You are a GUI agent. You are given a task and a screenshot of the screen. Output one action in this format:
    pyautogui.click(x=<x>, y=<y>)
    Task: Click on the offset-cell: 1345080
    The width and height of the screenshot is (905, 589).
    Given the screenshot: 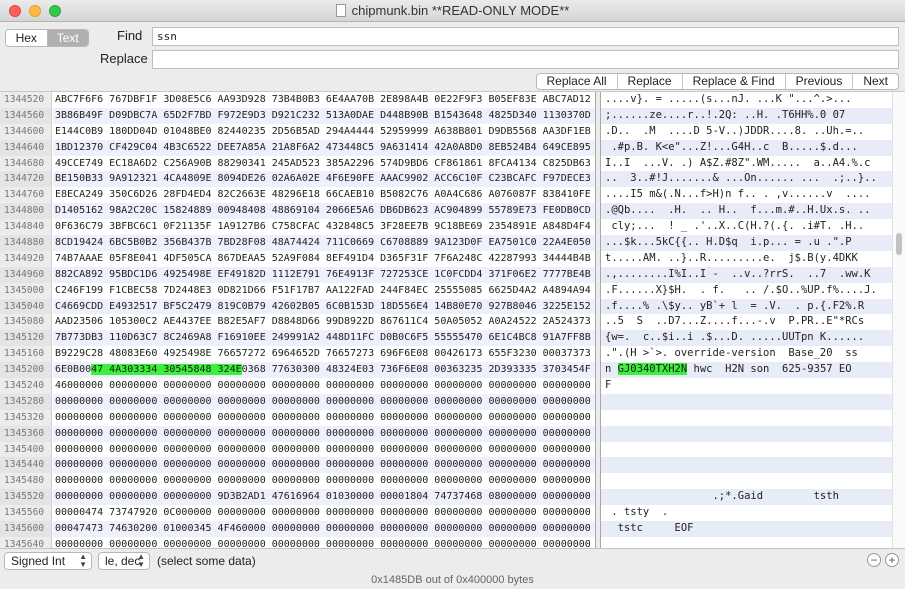 What is the action you would take?
    pyautogui.click(x=24, y=322)
    